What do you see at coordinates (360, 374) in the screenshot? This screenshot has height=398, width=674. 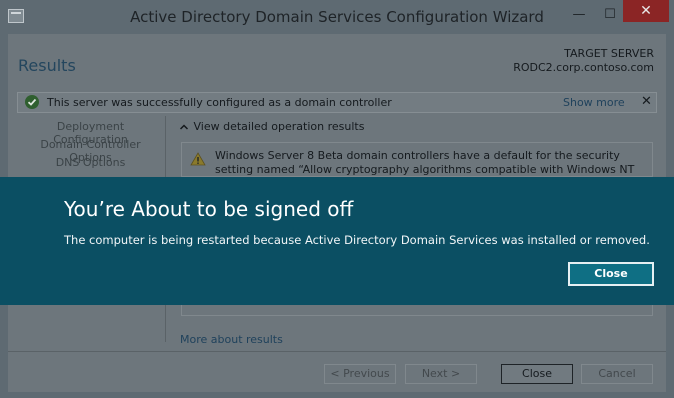 I see `previous-button: < Previous` at bounding box center [360, 374].